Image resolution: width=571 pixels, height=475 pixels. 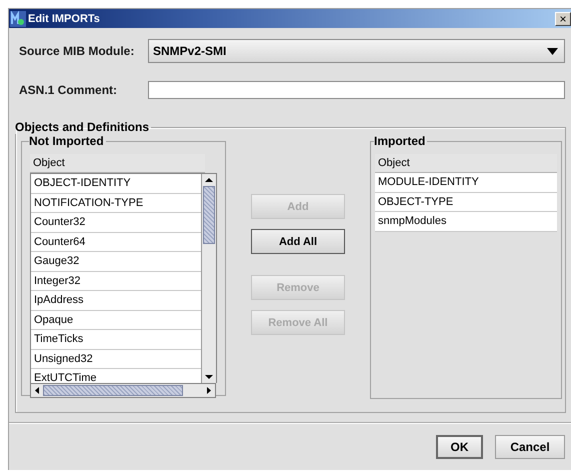 What do you see at coordinates (116, 376) in the screenshot?
I see `table-row: ExtUTCTime` at bounding box center [116, 376].